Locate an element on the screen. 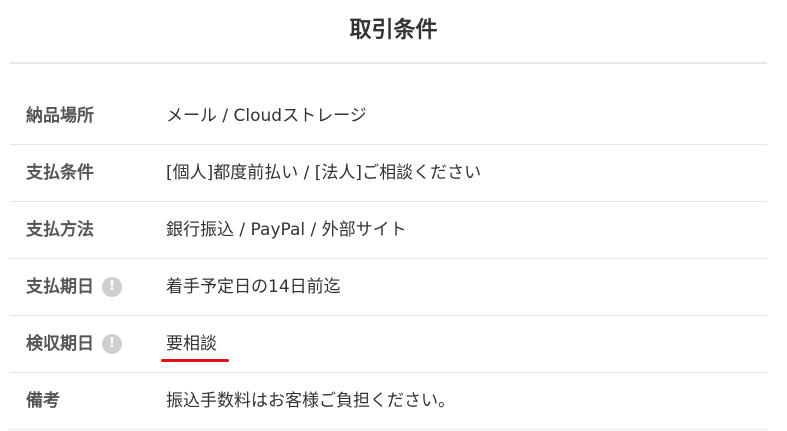  terms-row-payment-terms: 支払条件 [個人]都度前払い / [法人]ご相談ください is located at coordinates (388, 173).